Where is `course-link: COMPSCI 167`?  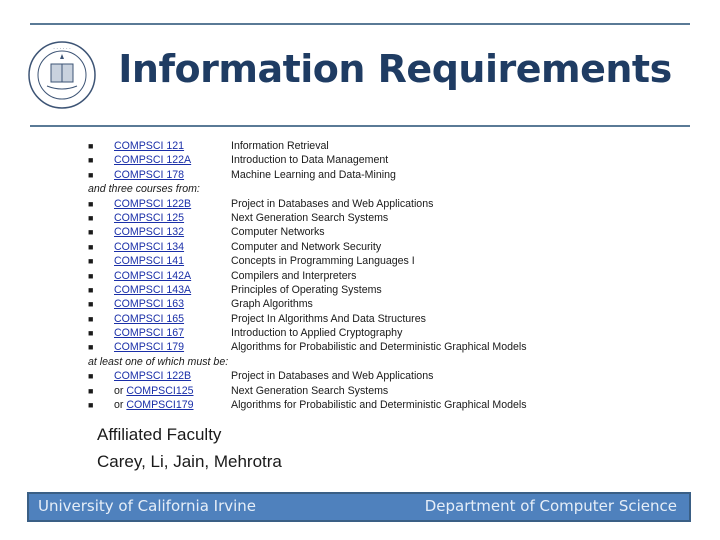 course-link: COMPSCI 167 is located at coordinates (149, 333).